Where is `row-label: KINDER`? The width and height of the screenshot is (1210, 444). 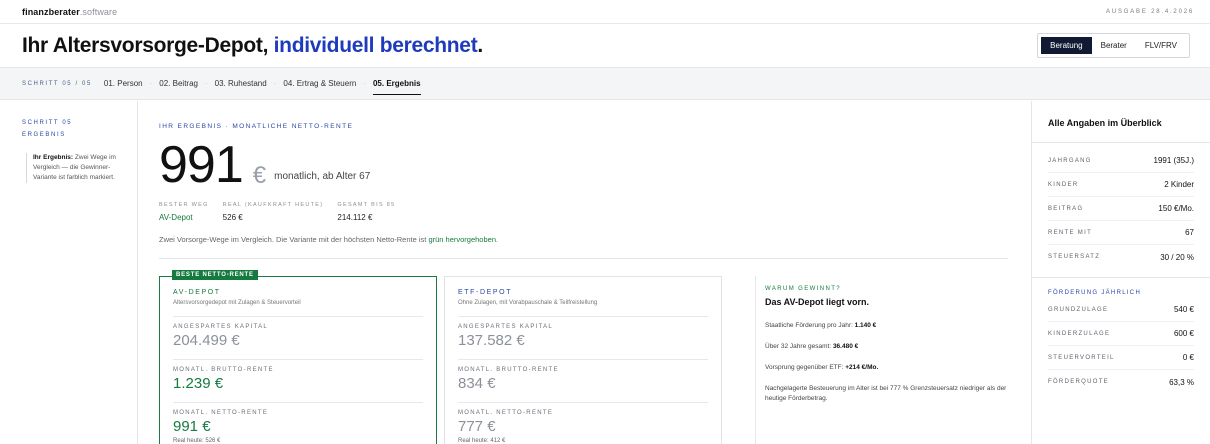 row-label: KINDER is located at coordinates (1063, 184).